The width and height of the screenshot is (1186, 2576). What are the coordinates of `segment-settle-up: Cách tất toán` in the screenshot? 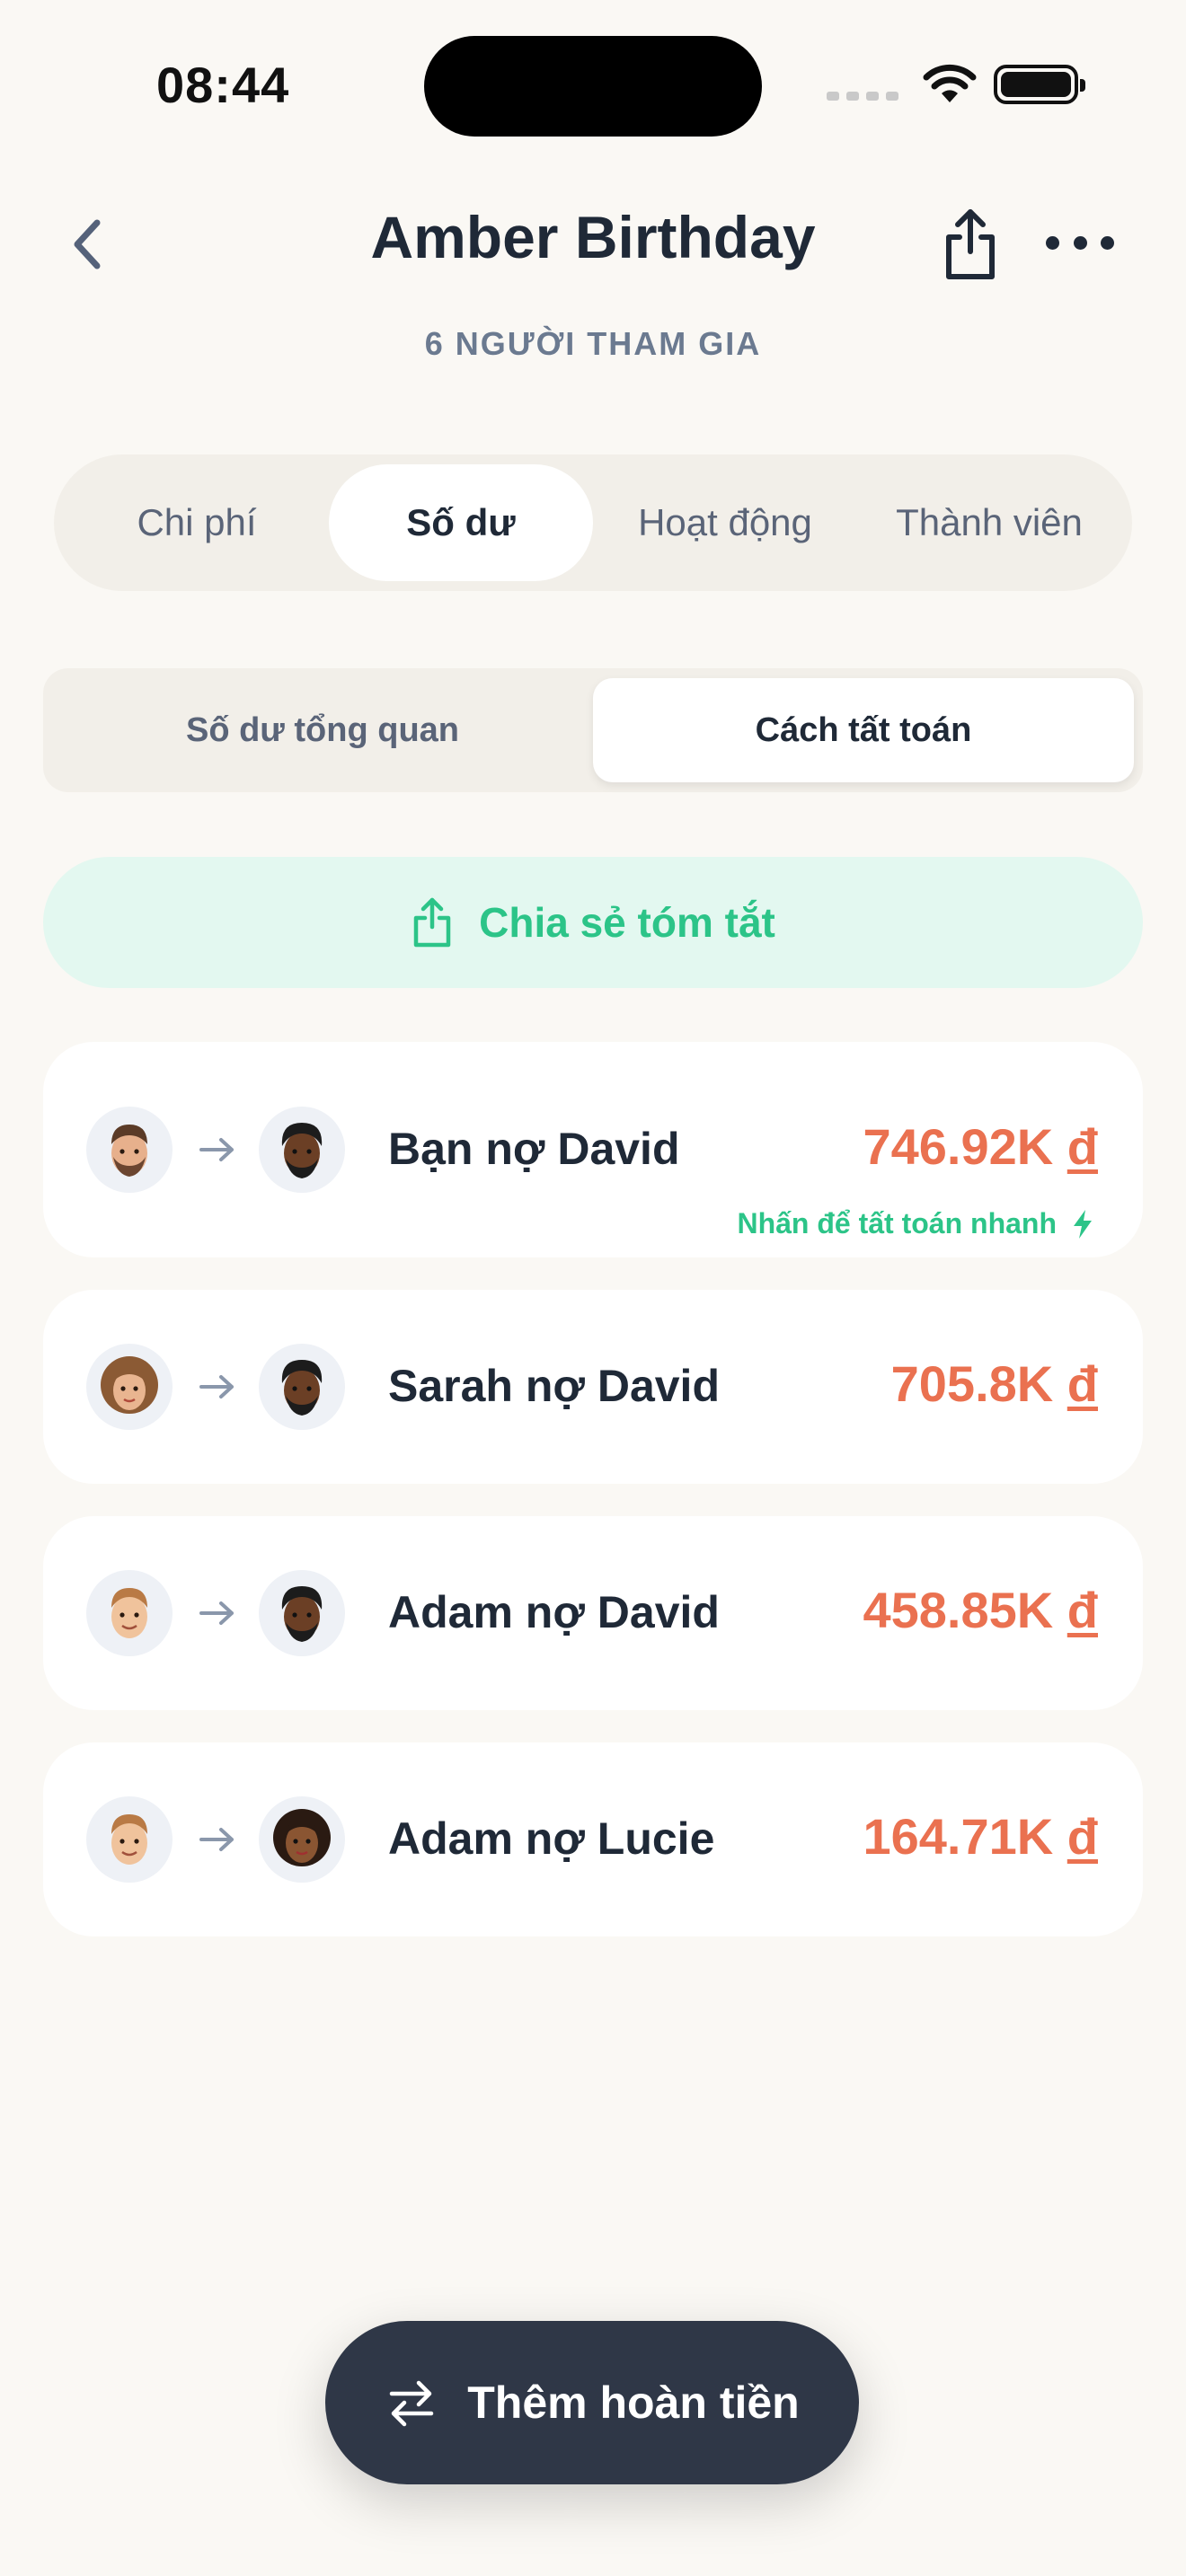 It's located at (863, 730).